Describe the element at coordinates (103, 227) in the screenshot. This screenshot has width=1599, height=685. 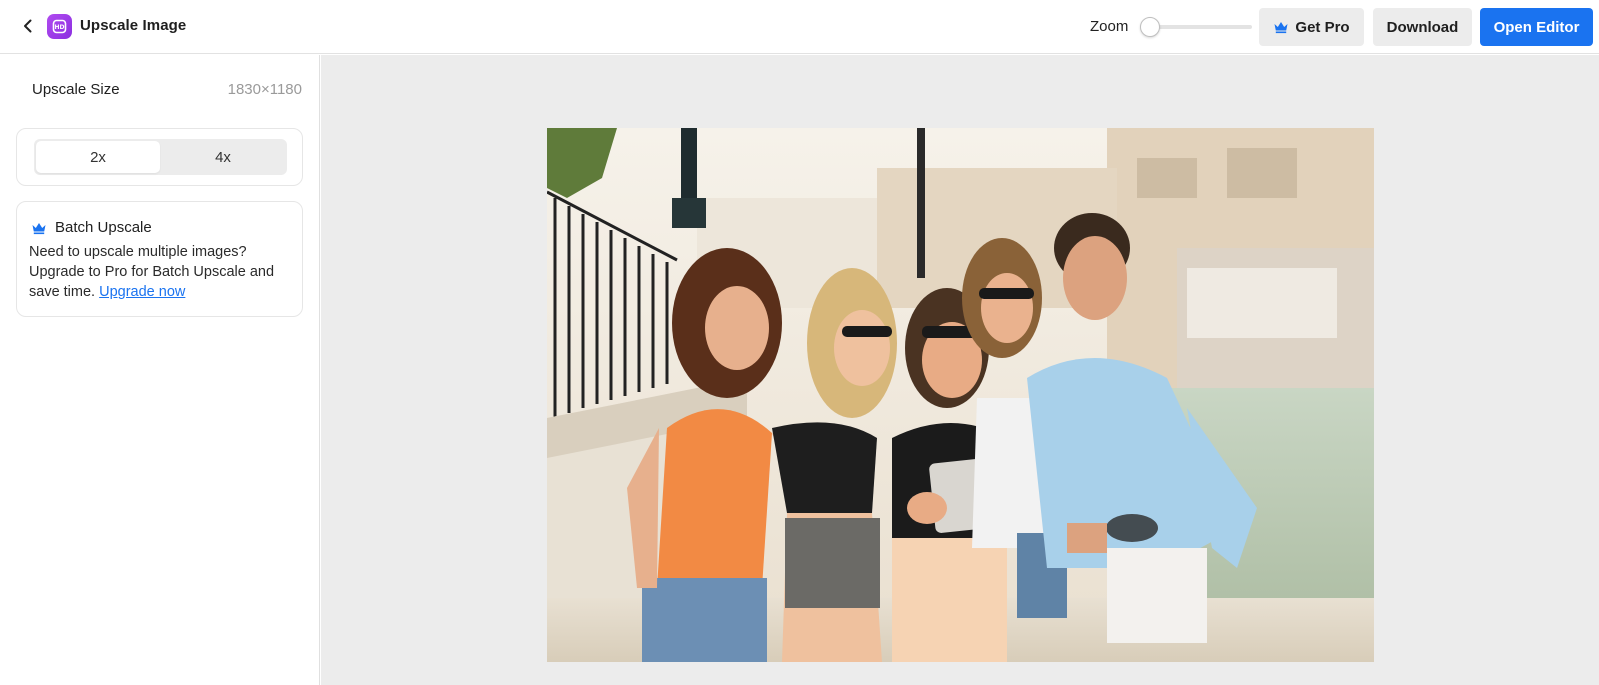
I see `batch-upscale-title: Batch Upscale` at that location.